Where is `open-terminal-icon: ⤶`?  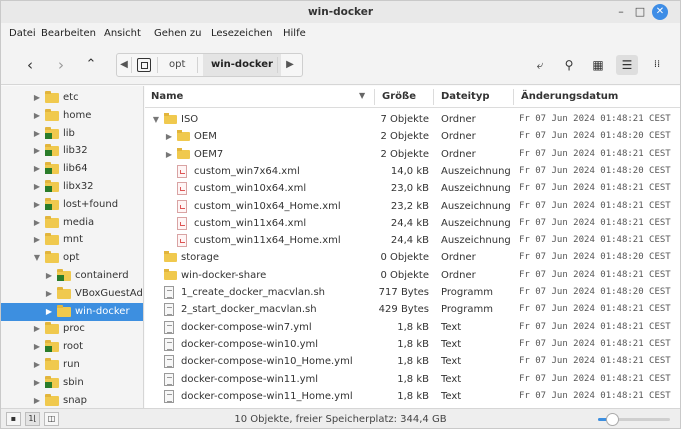
open-terminal-icon: ⤶ is located at coordinates (540, 65).